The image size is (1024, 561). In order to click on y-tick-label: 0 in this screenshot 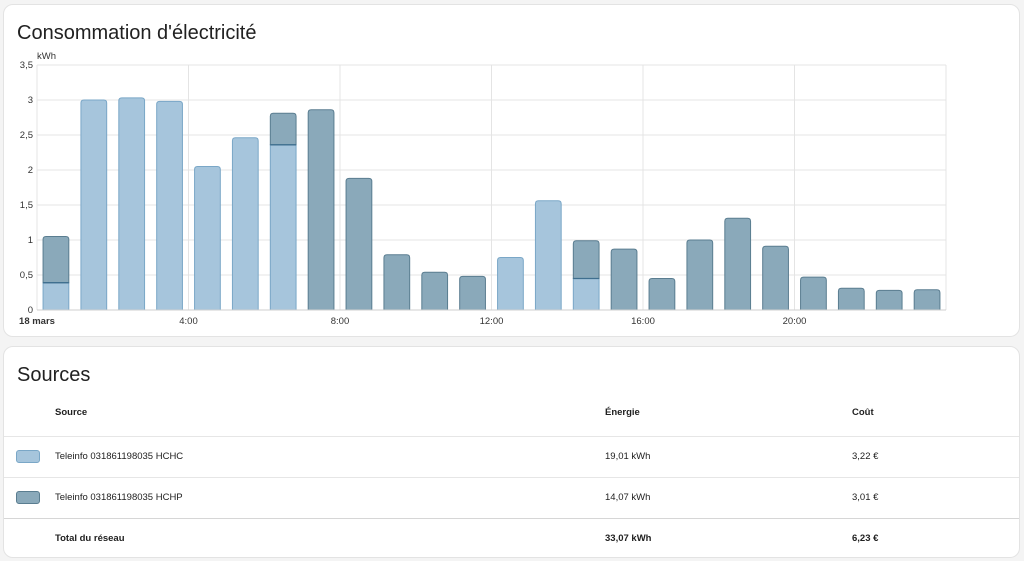, I will do `click(30, 310)`.